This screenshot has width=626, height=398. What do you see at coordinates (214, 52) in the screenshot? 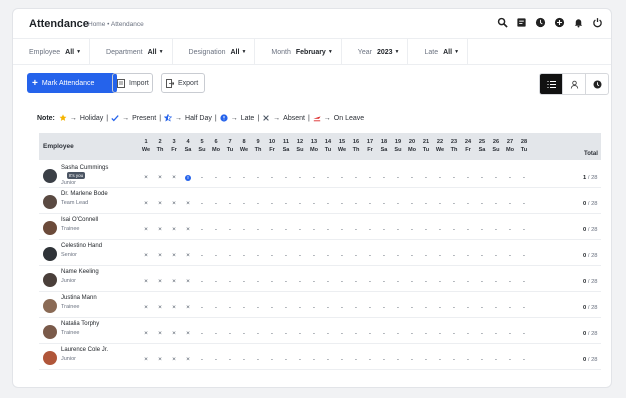
I see `filter-designation: Designation All ▼` at bounding box center [214, 52].